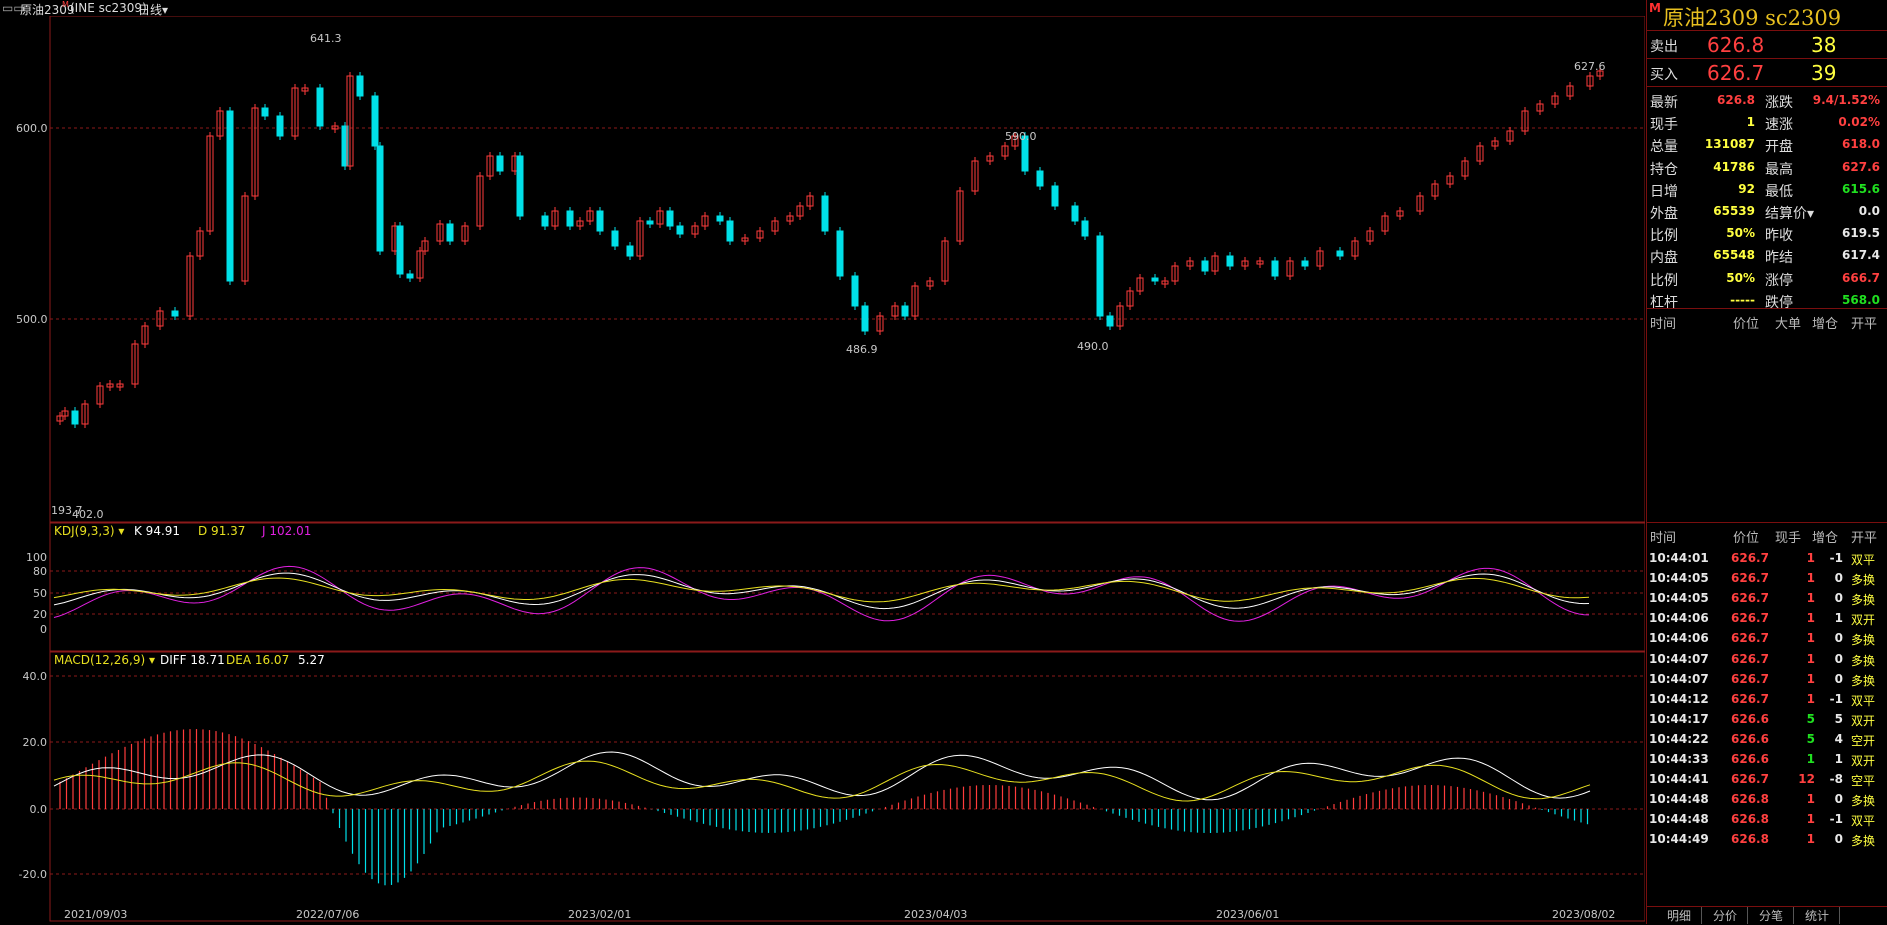  I want to click on tick-cell: 10:44:17, so click(1679, 718).